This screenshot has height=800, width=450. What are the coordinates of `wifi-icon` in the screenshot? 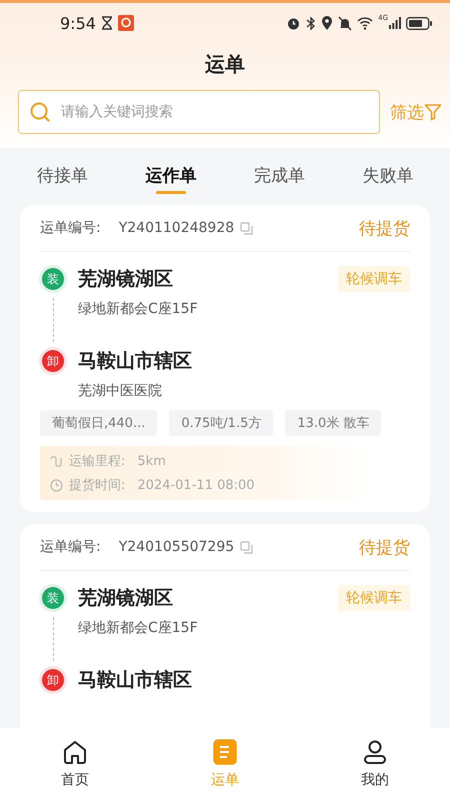 It's located at (365, 23).